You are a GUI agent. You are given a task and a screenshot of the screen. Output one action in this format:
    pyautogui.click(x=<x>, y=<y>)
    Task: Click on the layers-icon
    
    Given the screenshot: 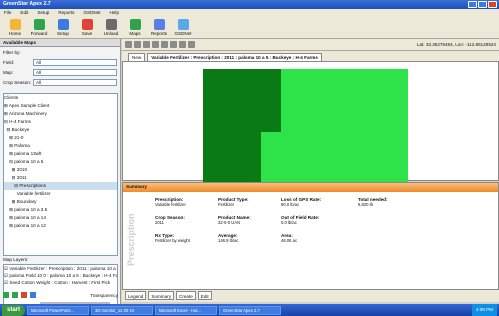 What is the action you would take?
    pyautogui.click(x=182, y=44)
    